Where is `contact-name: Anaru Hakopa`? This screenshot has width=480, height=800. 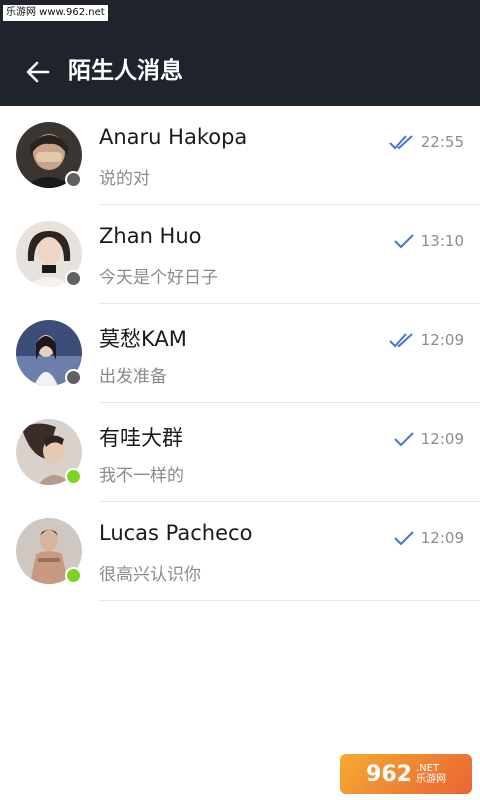
contact-name: Anaru Hakopa is located at coordinates (173, 137).